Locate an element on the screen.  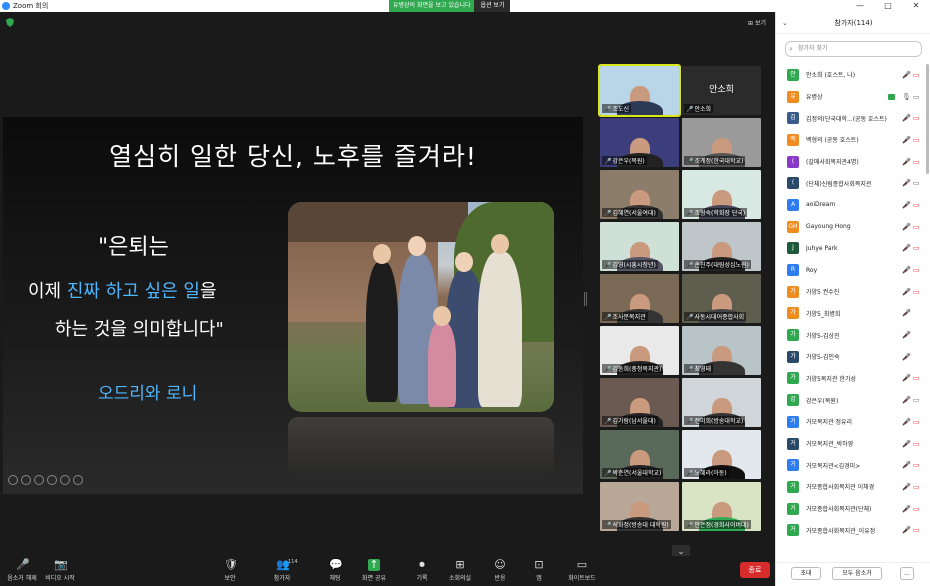
security-shield-icon is located at coordinates (10, 22).